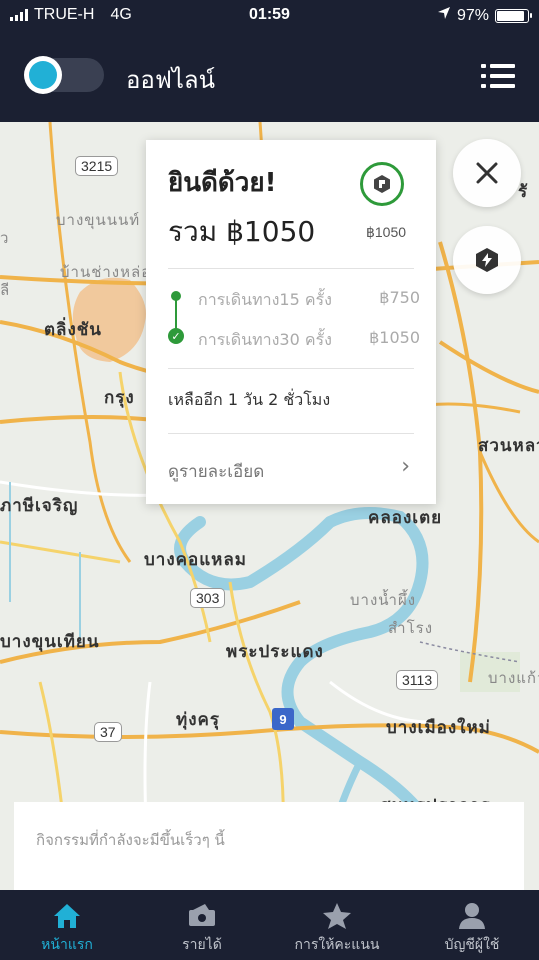 This screenshot has width=539, height=960. What do you see at coordinates (208, 598) in the screenshot?
I see `route-303-badge: 303` at bounding box center [208, 598].